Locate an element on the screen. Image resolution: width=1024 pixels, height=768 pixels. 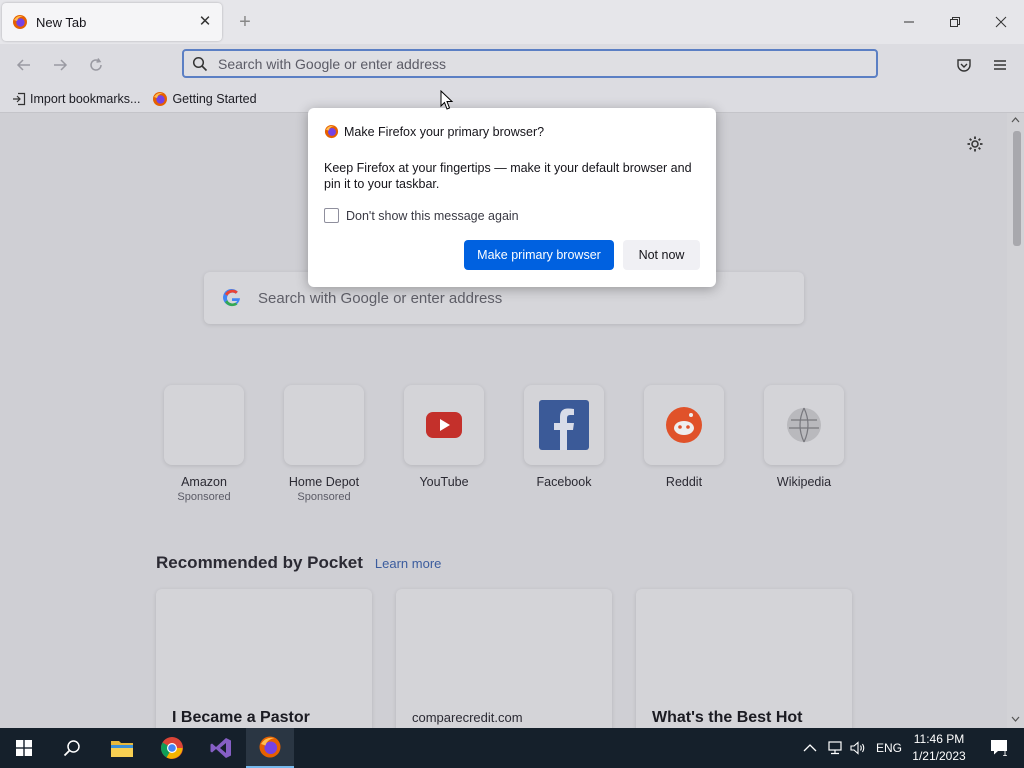
tab-close-icon: ✕ is located at coordinates (205, 22).